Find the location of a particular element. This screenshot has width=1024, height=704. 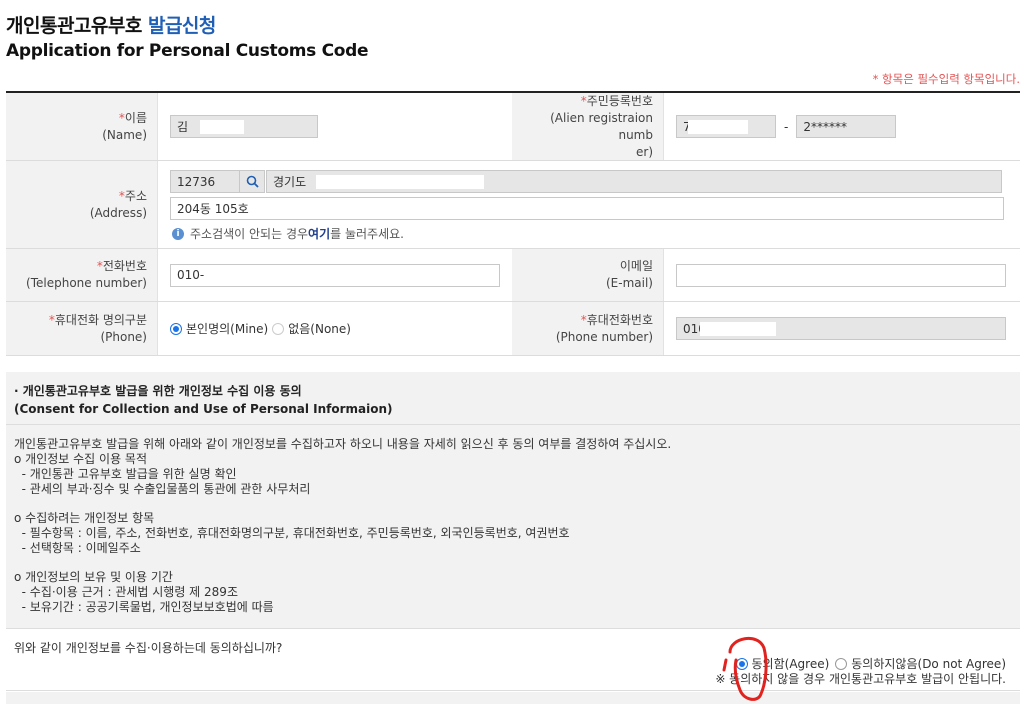

mobile-label-en: (Phone number) is located at coordinates (604, 336).